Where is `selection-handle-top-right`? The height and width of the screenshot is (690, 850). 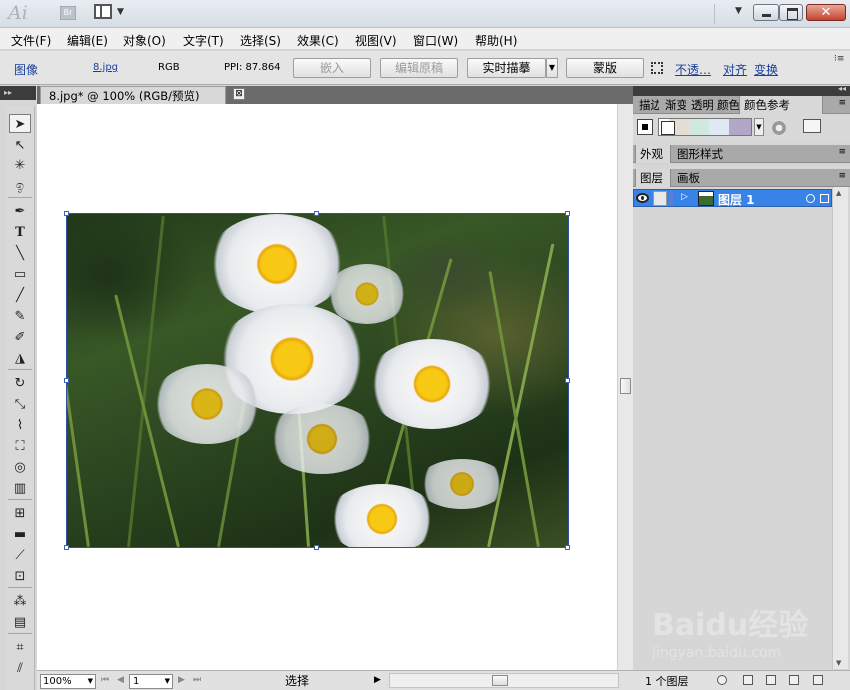 selection-handle-top-right is located at coordinates (567, 213).